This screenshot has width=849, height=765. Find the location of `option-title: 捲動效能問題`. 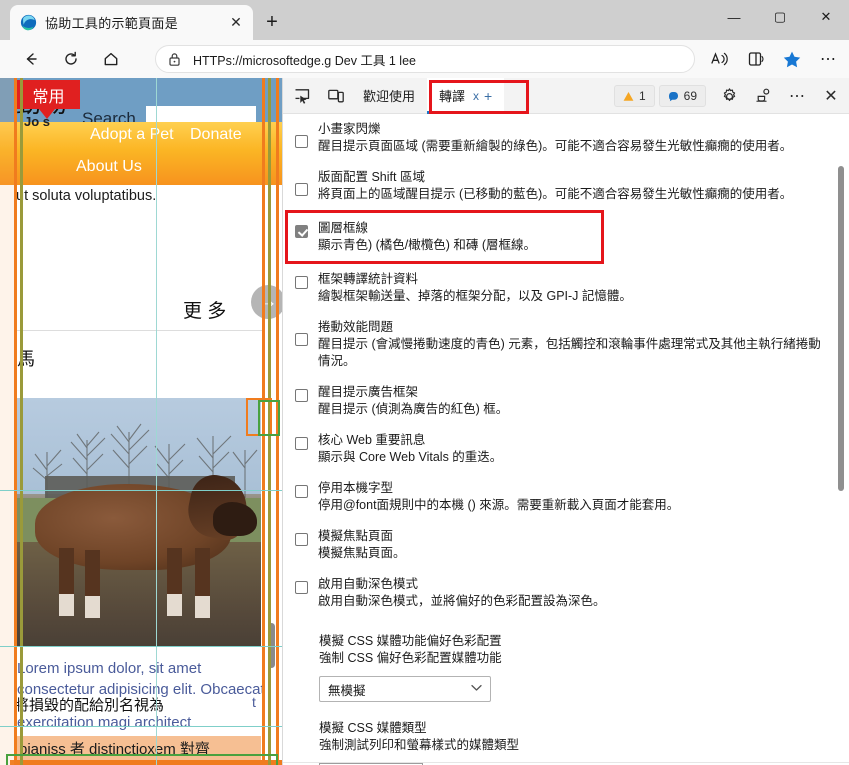

option-title: 捲動效能問題 is located at coordinates (356, 327).